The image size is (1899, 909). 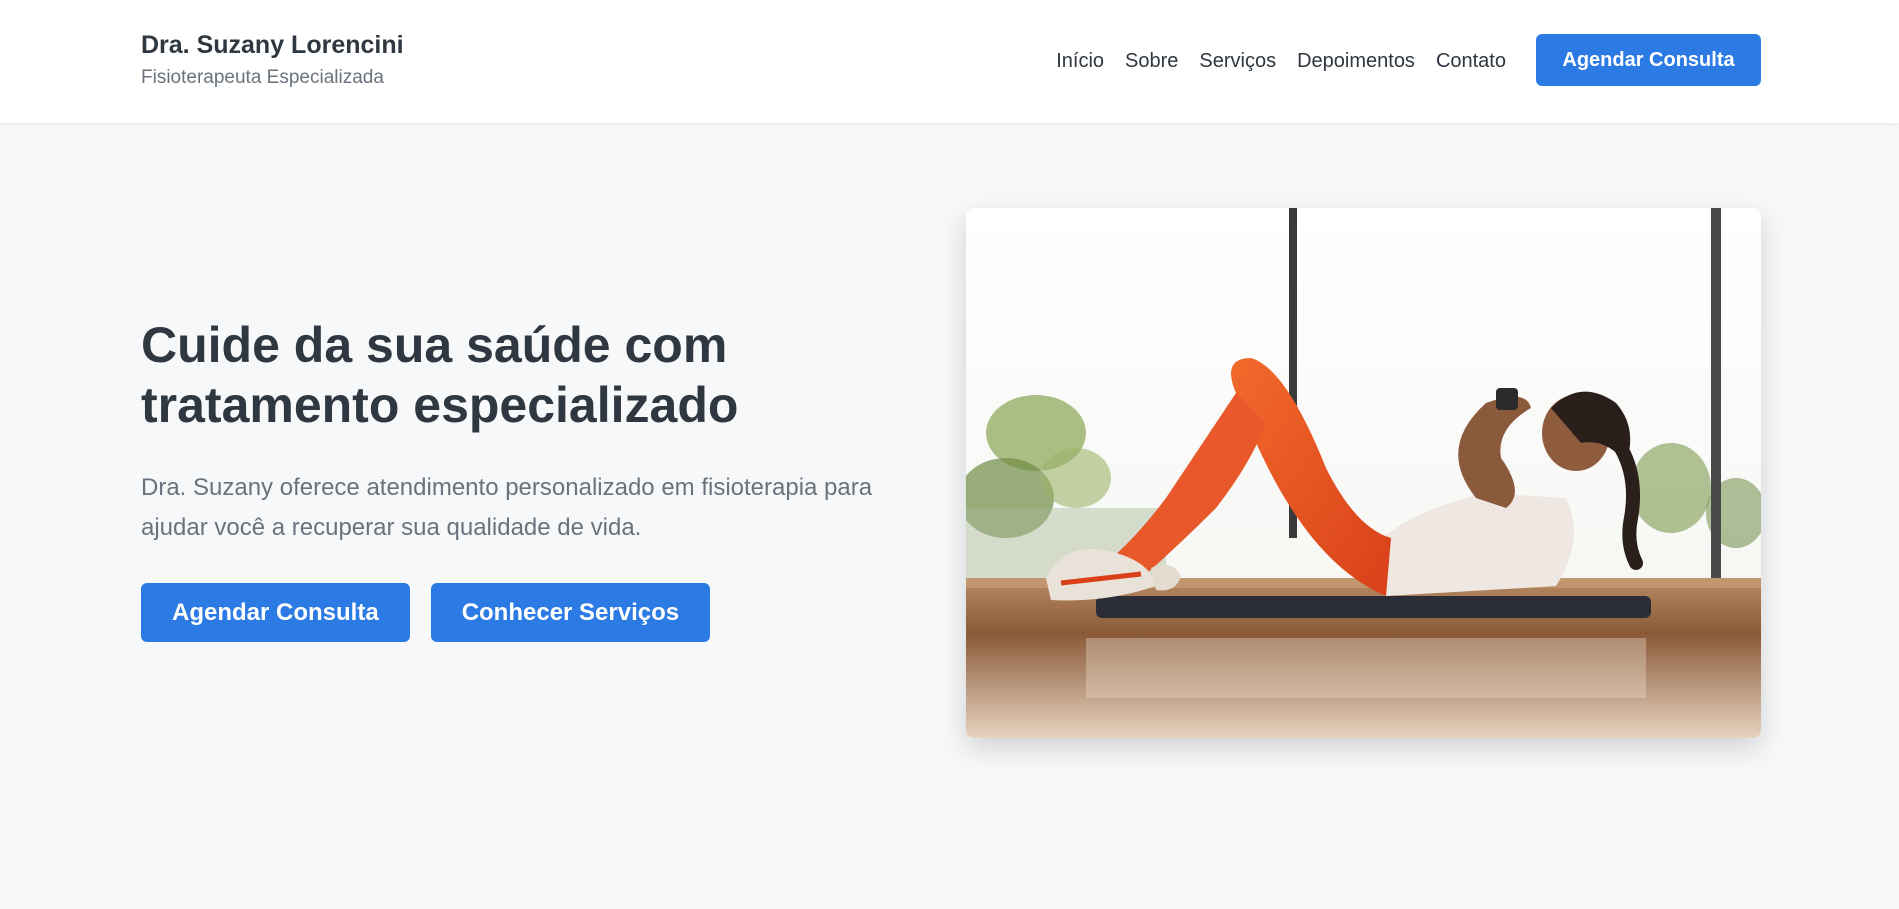 What do you see at coordinates (262, 77) in the screenshot?
I see `brand-subtitle: Fisioterapeuta Especializada` at bounding box center [262, 77].